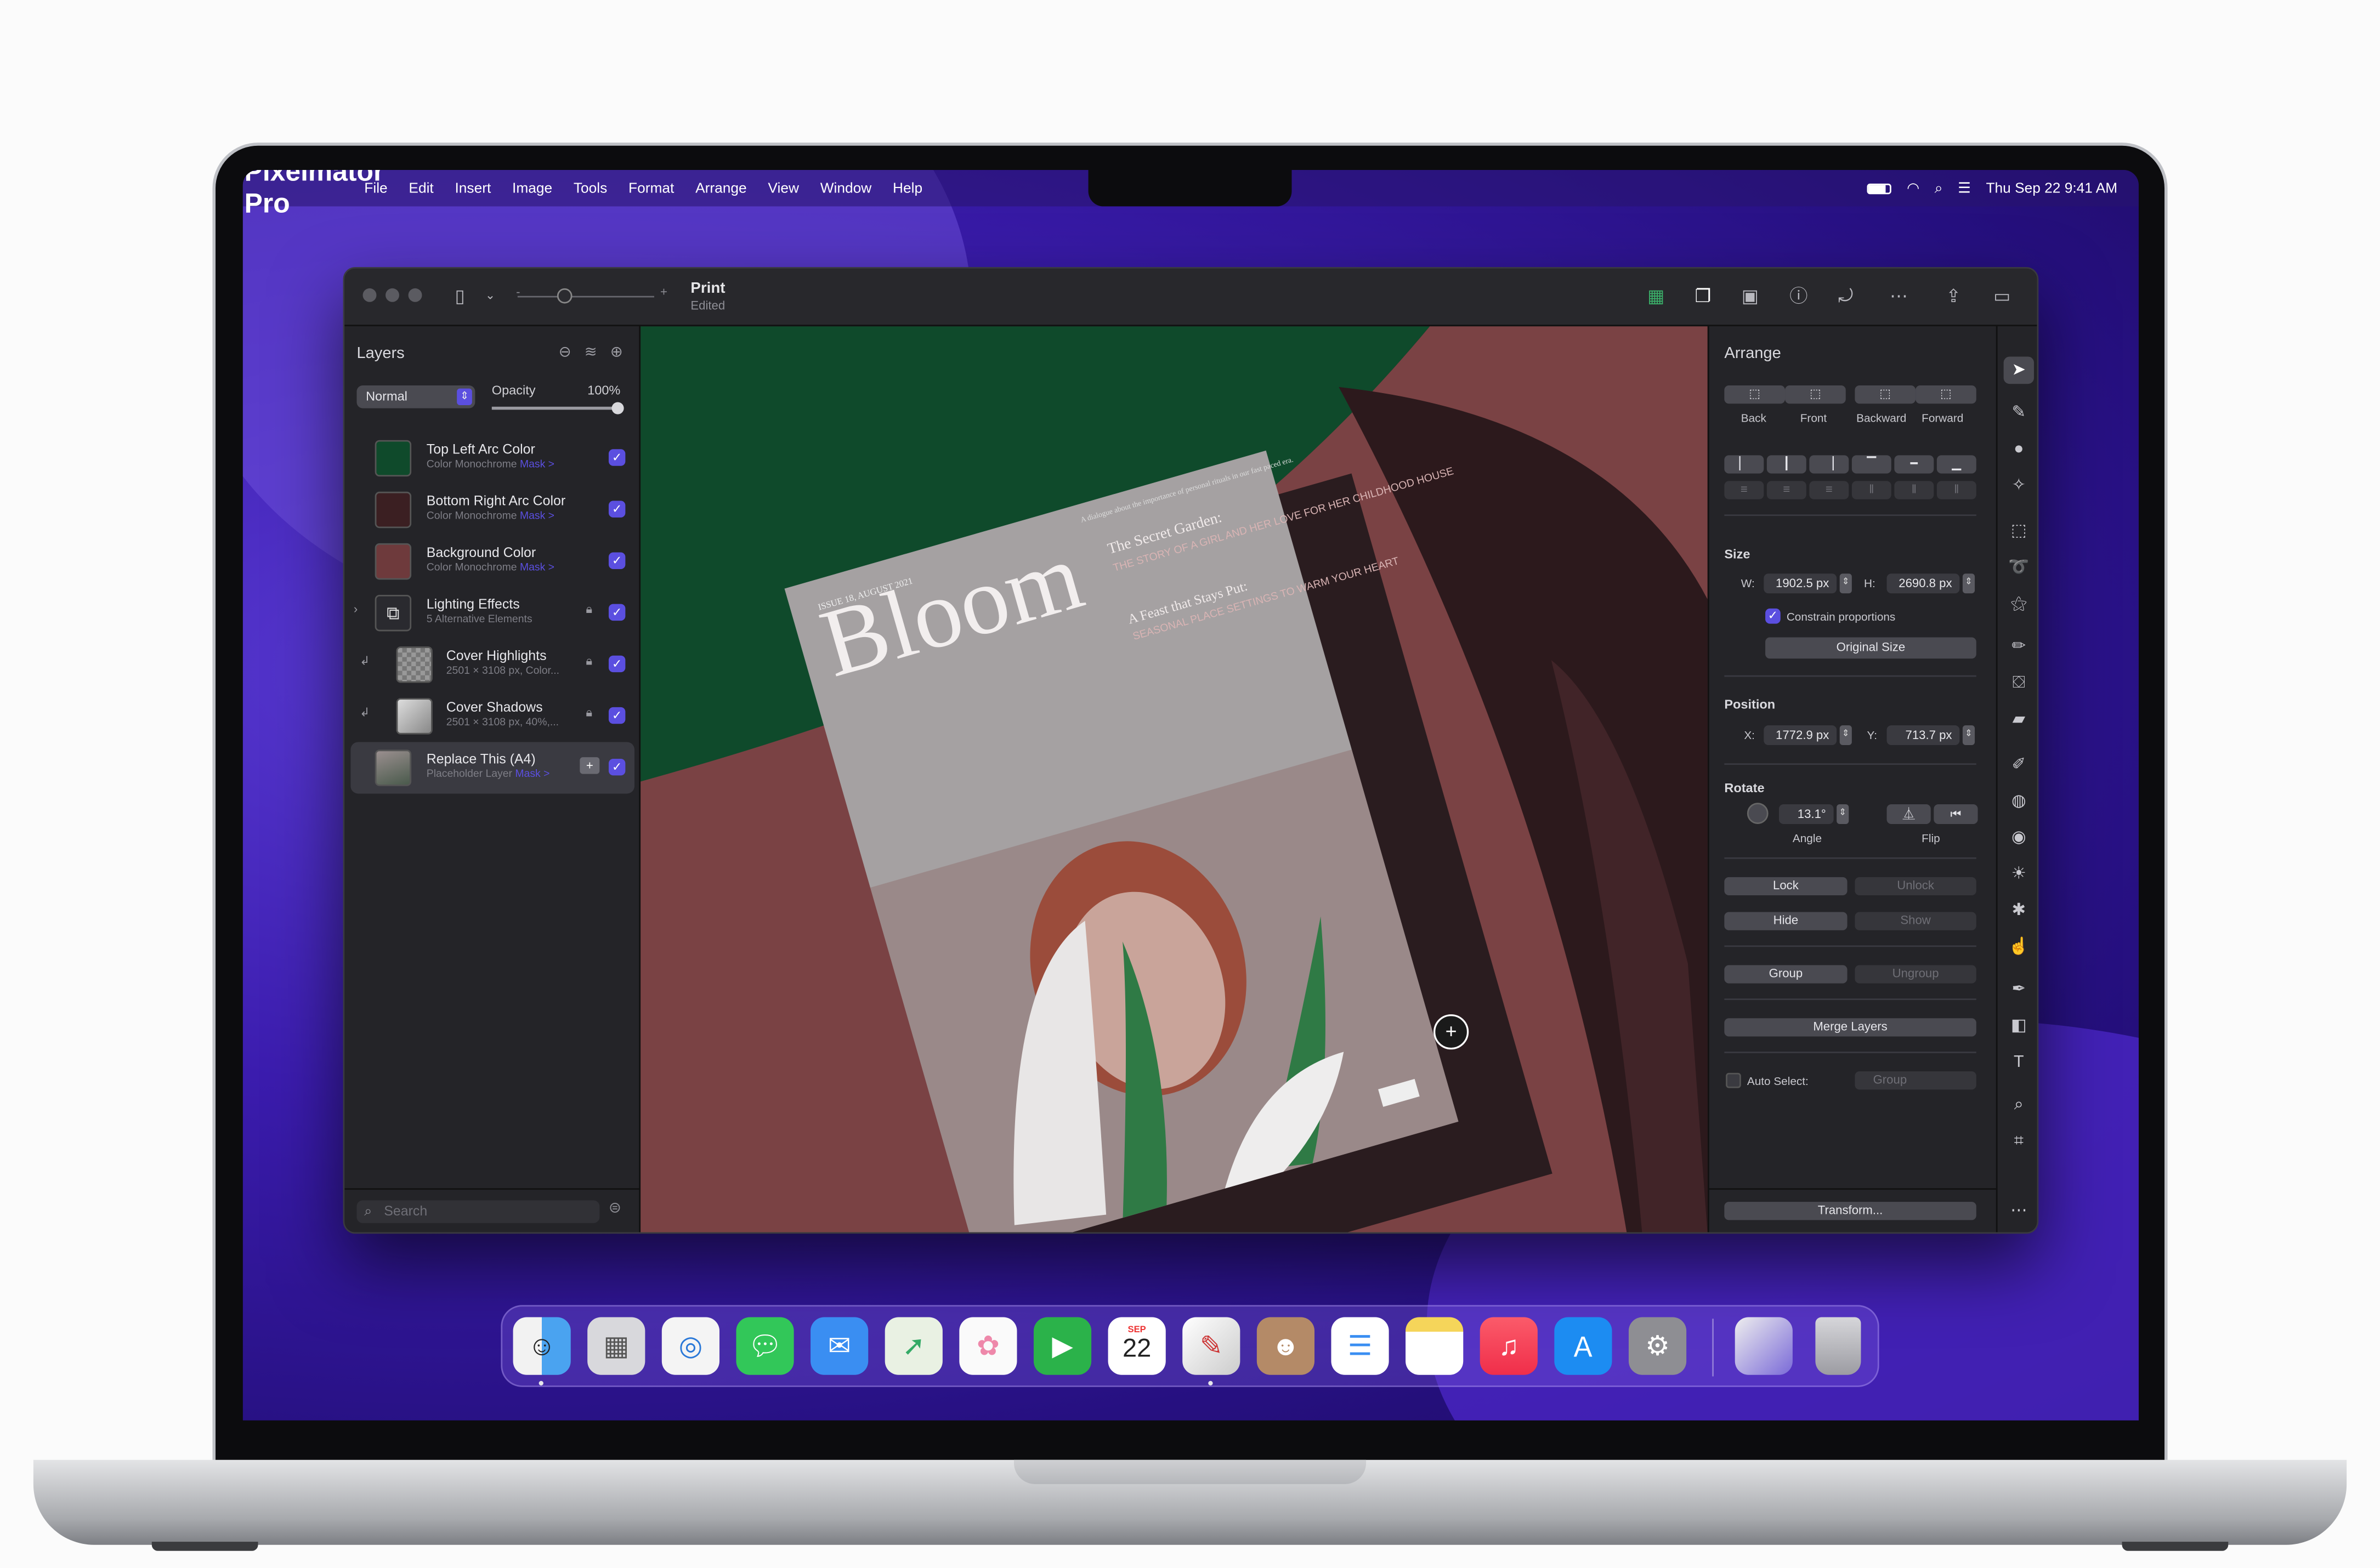 Image resolution: width=2380 pixels, height=1568 pixels. I want to click on y-field: 713.7 px, so click(1923, 735).